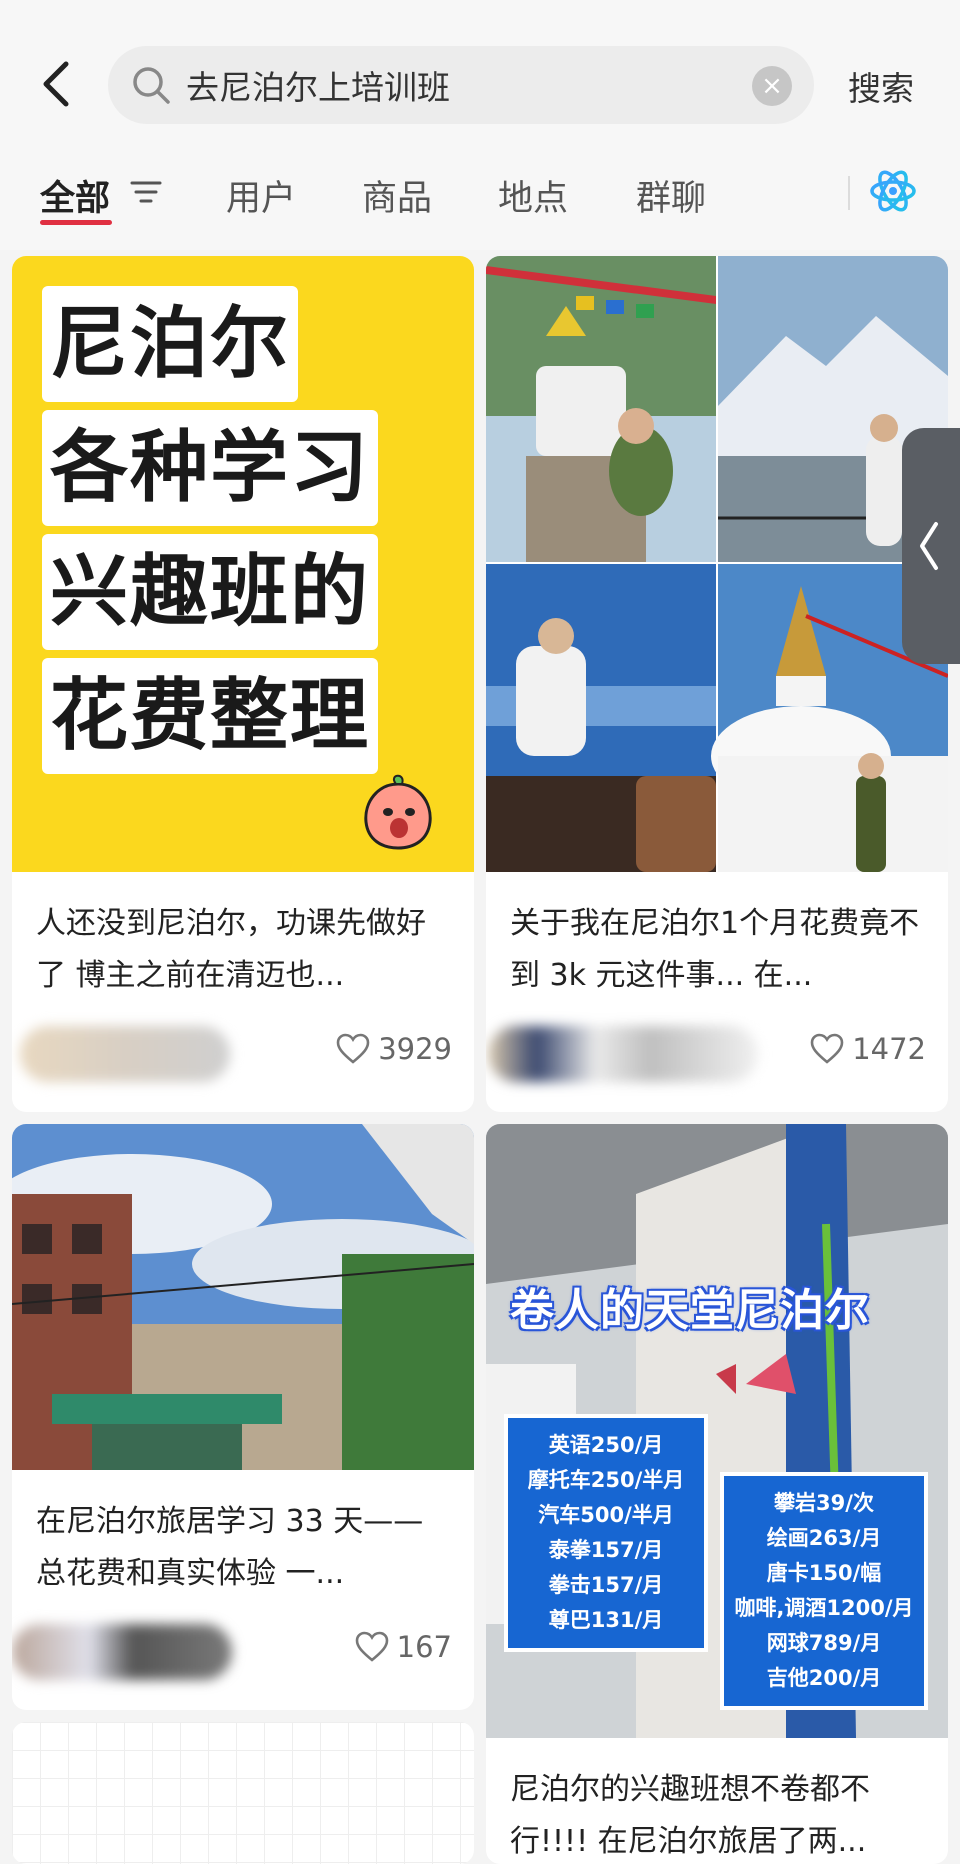  What do you see at coordinates (606, 1480) in the screenshot?
I see `price-item: 摩托车250/半月` at bounding box center [606, 1480].